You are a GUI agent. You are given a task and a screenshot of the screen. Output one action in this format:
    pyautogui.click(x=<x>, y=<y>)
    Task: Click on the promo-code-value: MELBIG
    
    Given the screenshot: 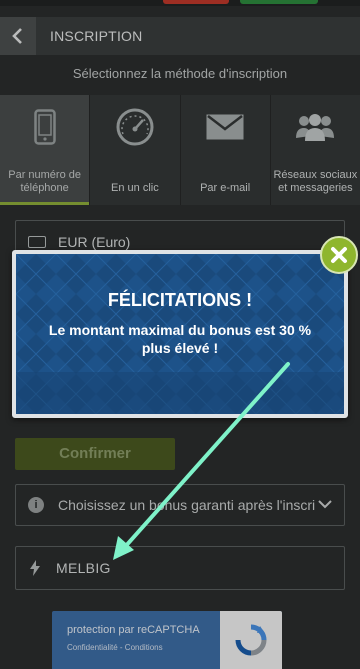 What is the action you would take?
    pyautogui.click(x=83, y=568)
    